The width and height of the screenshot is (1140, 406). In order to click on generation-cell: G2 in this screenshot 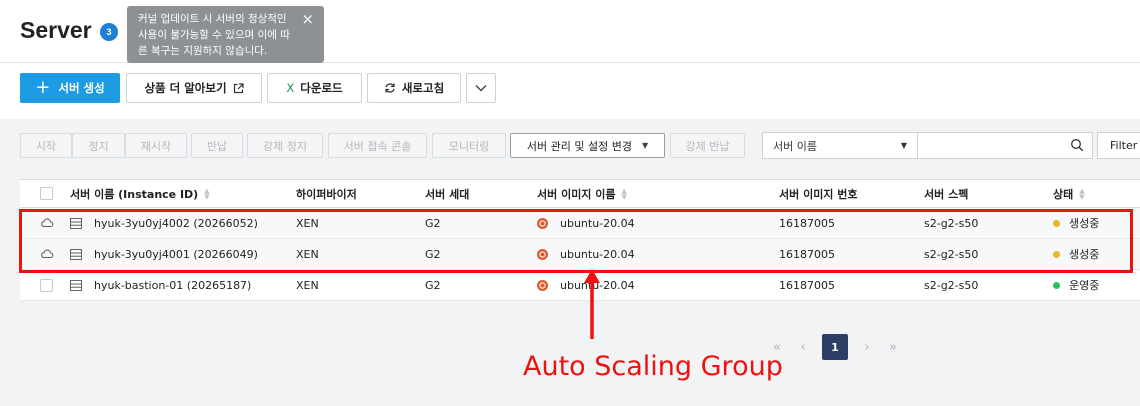, I will do `click(433, 285)`.